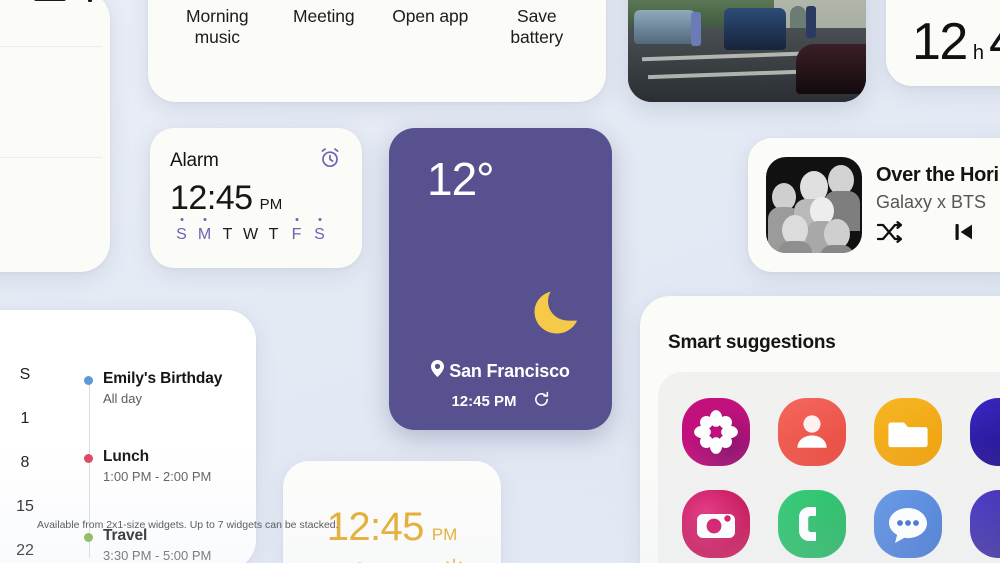  I want to click on calendar-day: 22, so click(25, 550).